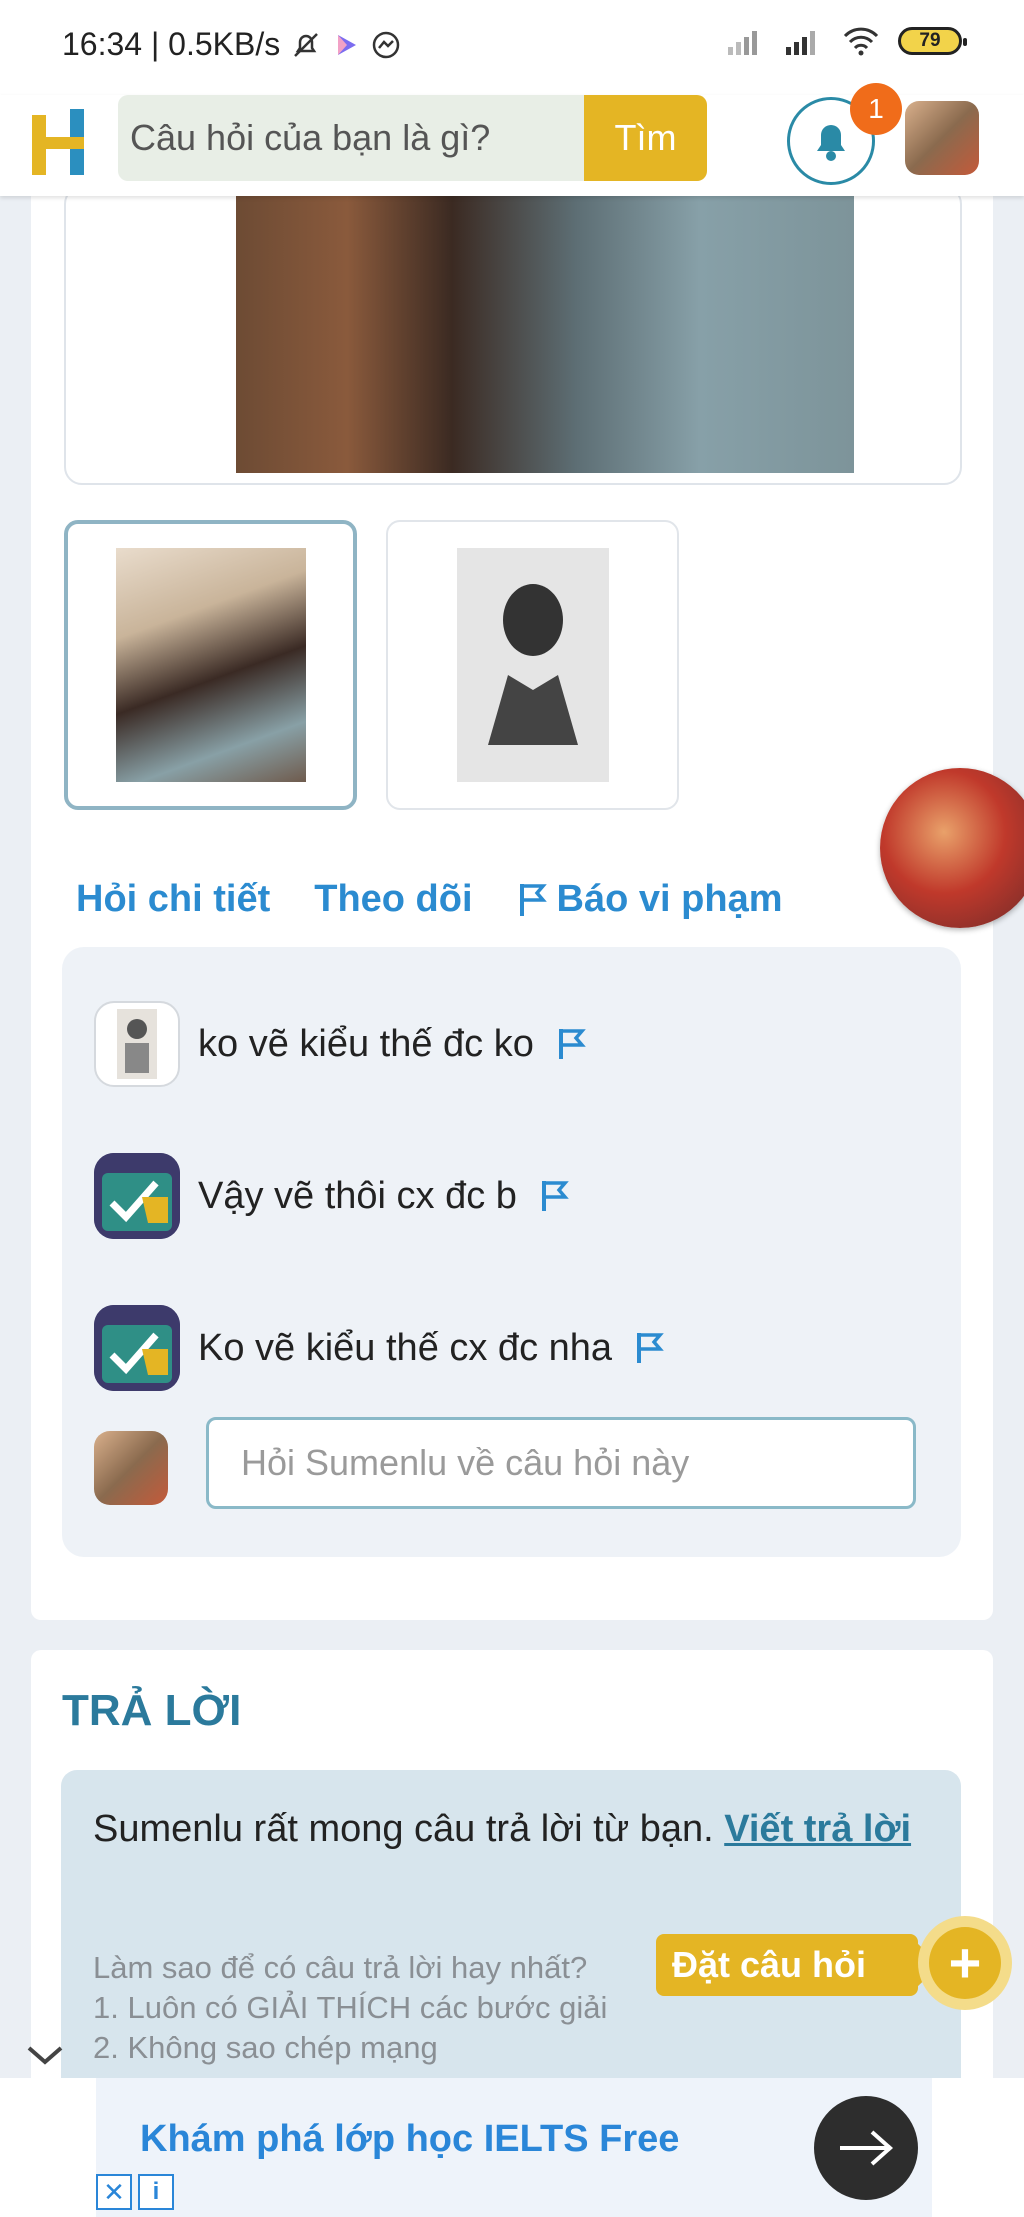  I want to click on ask-question-fab: +, so click(965, 1963).